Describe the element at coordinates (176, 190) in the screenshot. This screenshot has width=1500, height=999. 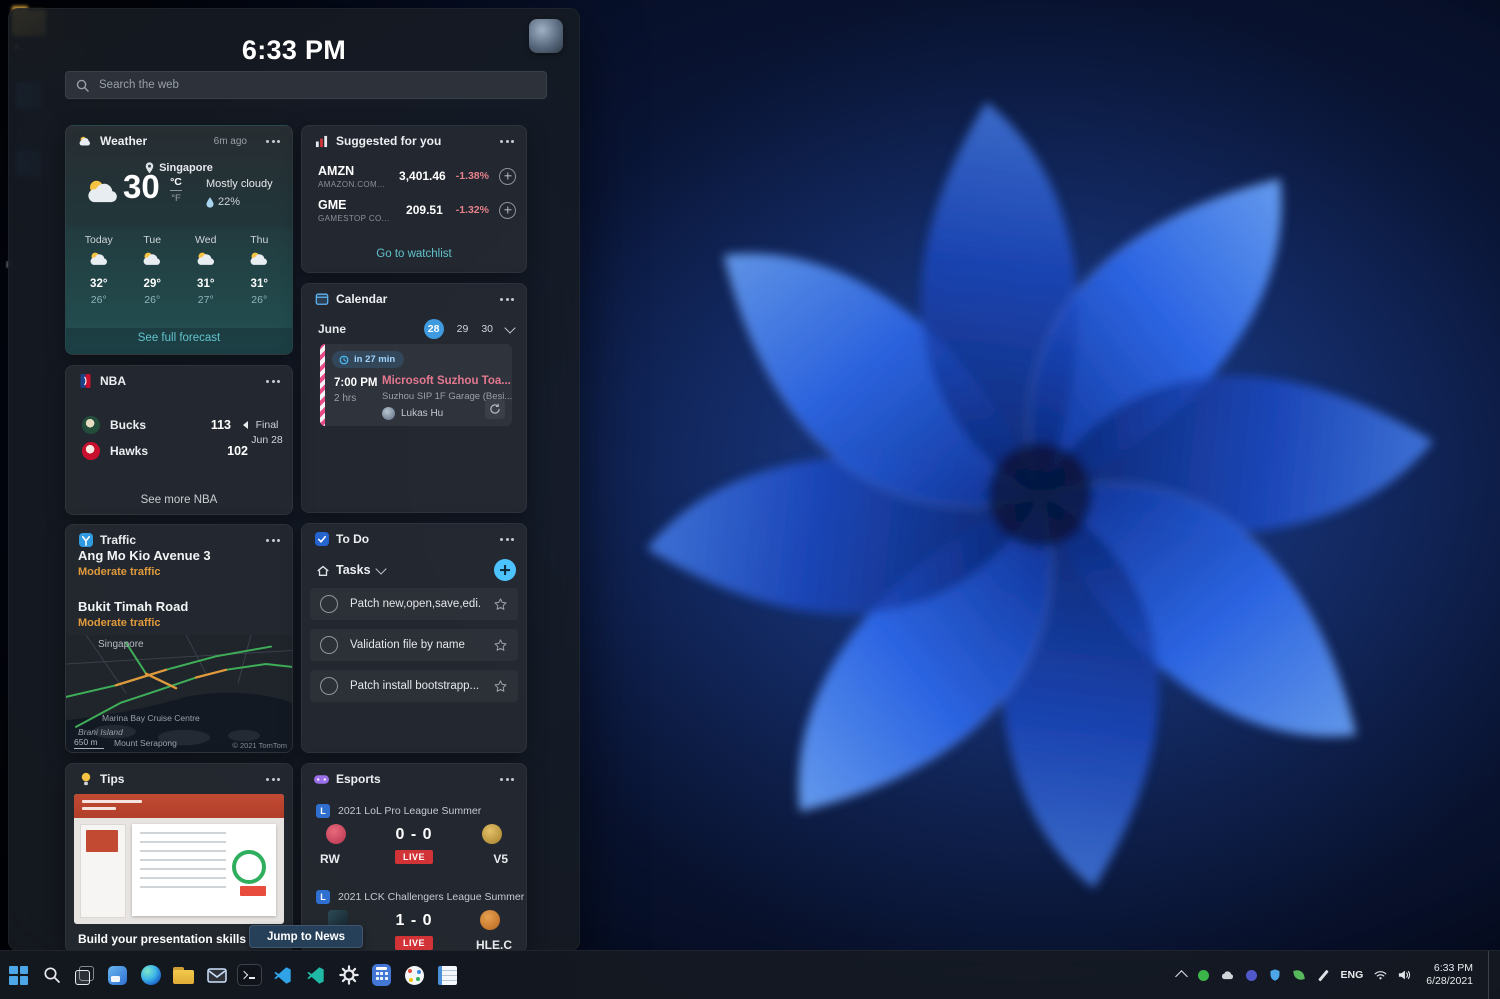
I see `unit-toggle: °C °F` at that location.